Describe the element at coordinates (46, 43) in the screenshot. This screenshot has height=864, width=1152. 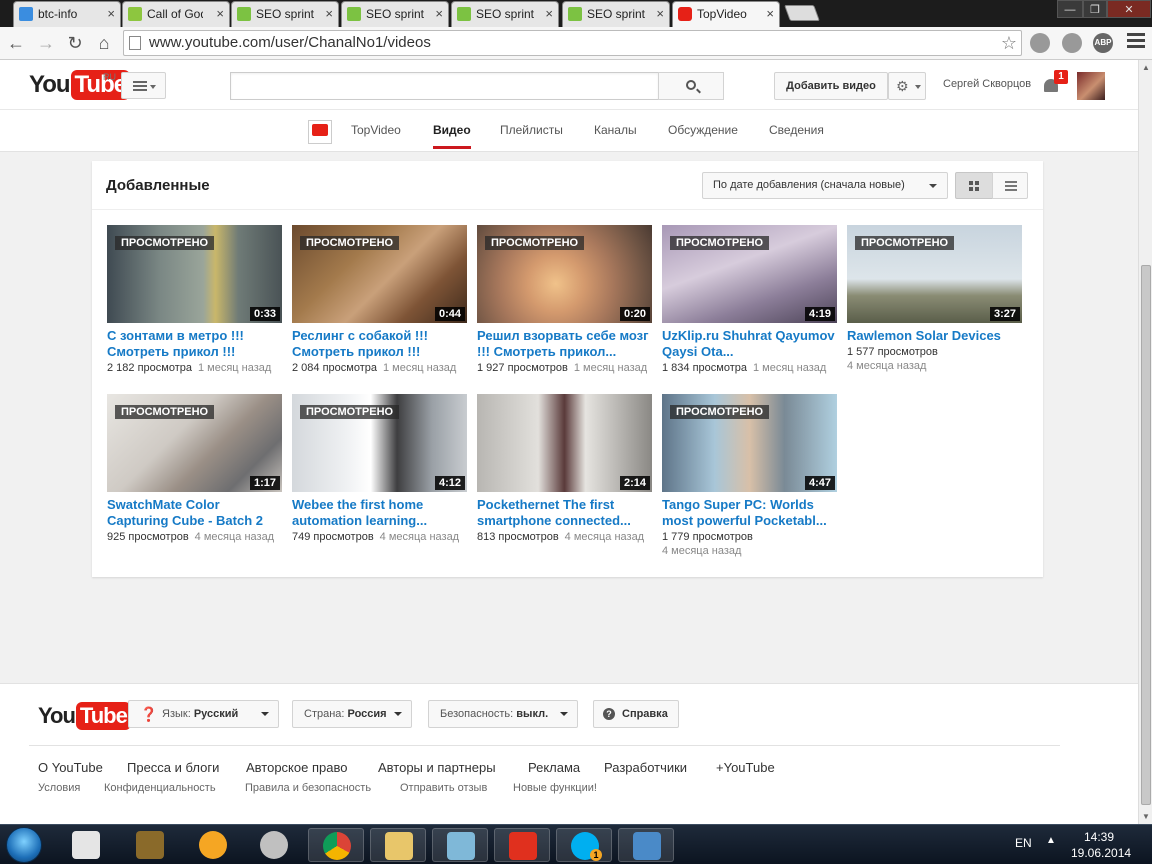
I see `forward-arrow-icon: →` at that location.